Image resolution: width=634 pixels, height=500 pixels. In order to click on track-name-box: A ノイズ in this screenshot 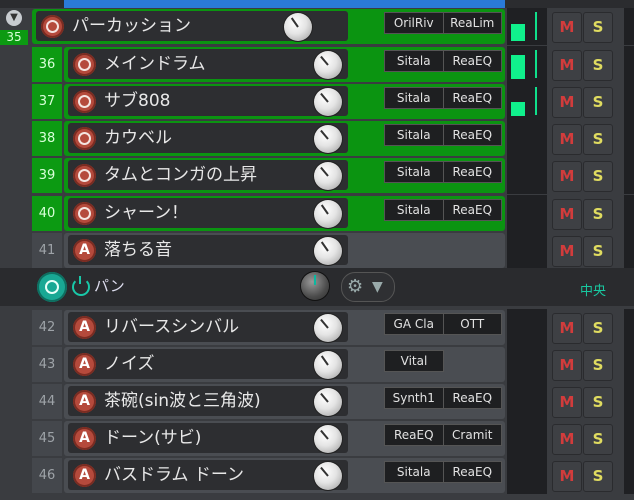, I will do `click(208, 364)`.